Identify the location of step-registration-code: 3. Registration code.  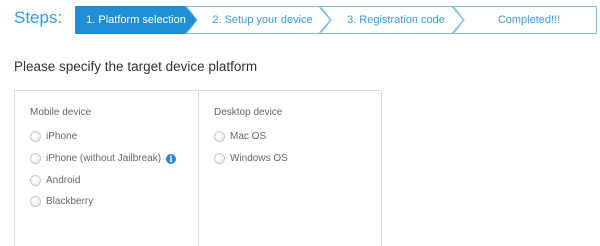
(392, 20).